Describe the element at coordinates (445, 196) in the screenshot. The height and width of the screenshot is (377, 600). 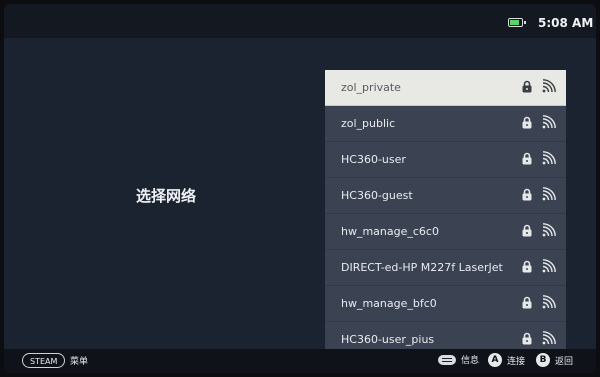
I see `network-item: HC360-guest` at that location.